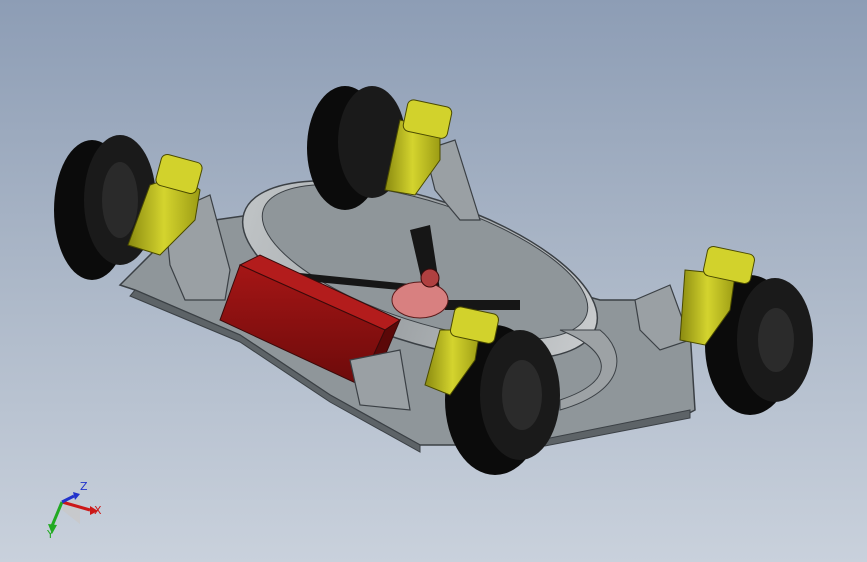  What do you see at coordinates (98, 510) in the screenshot?
I see `x-axis-label: X` at bounding box center [98, 510].